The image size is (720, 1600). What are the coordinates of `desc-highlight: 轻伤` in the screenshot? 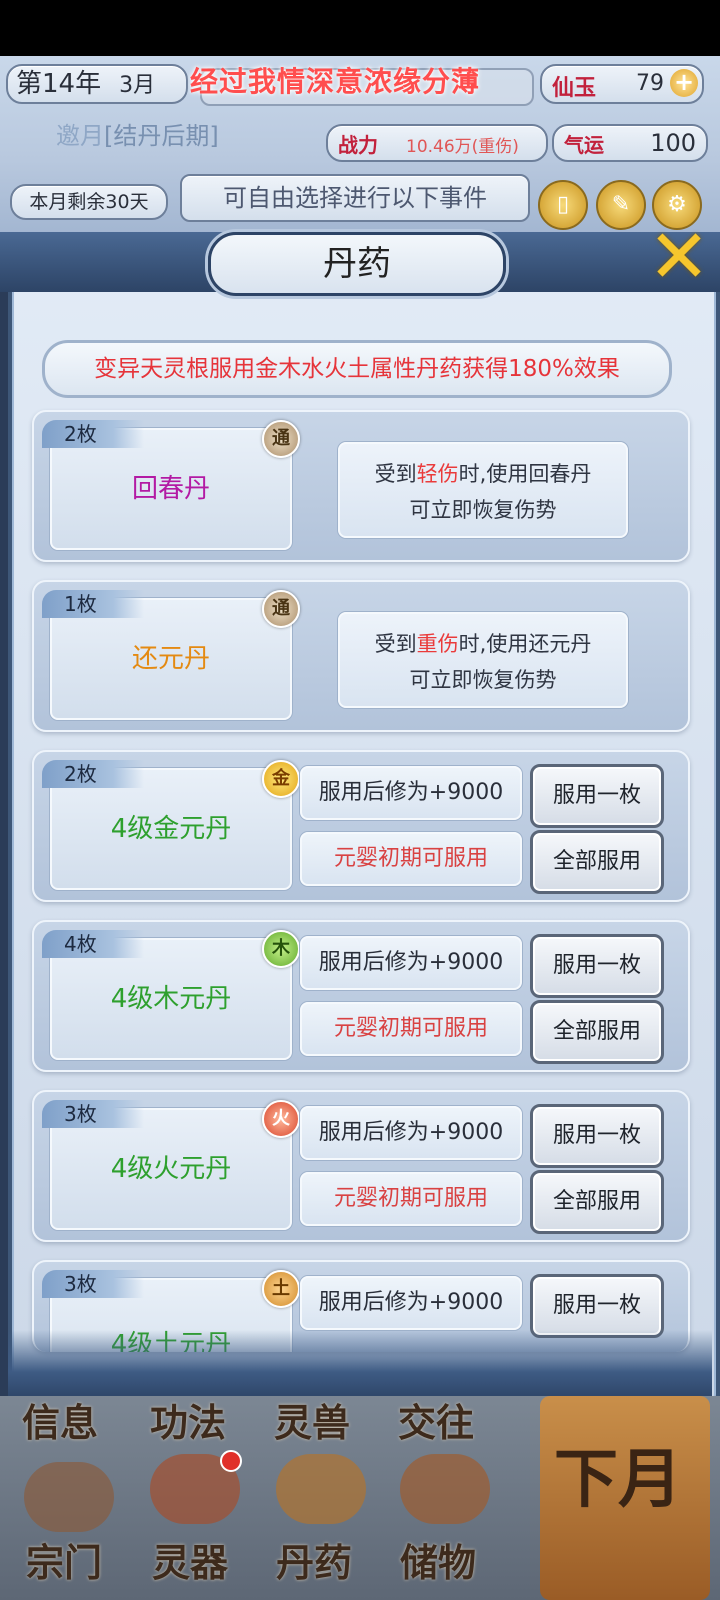 It's located at (437, 474).